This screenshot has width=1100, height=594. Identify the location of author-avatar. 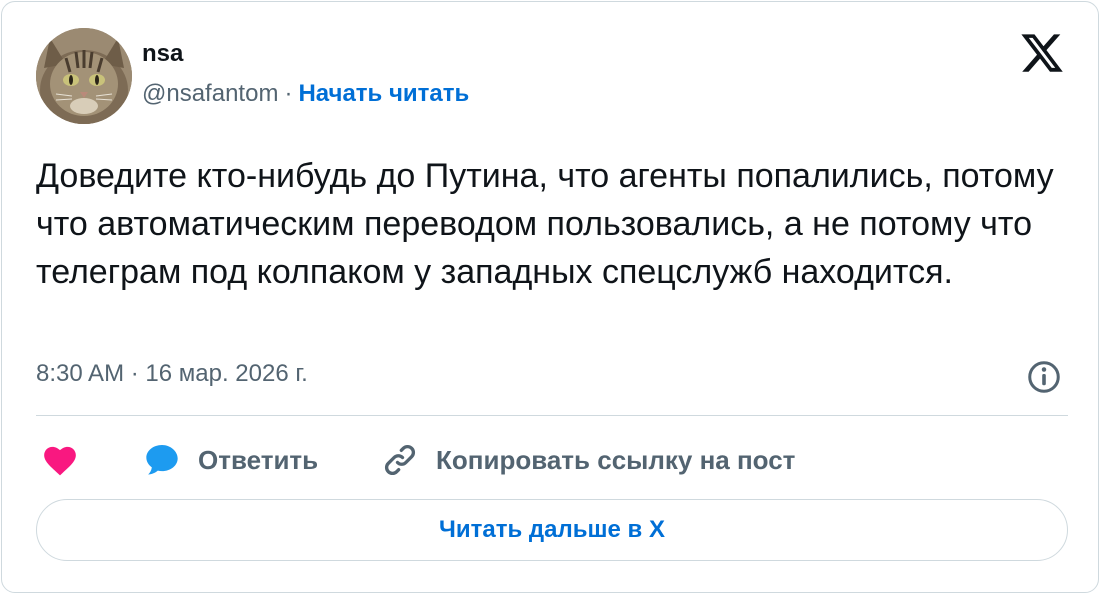
(84, 76).